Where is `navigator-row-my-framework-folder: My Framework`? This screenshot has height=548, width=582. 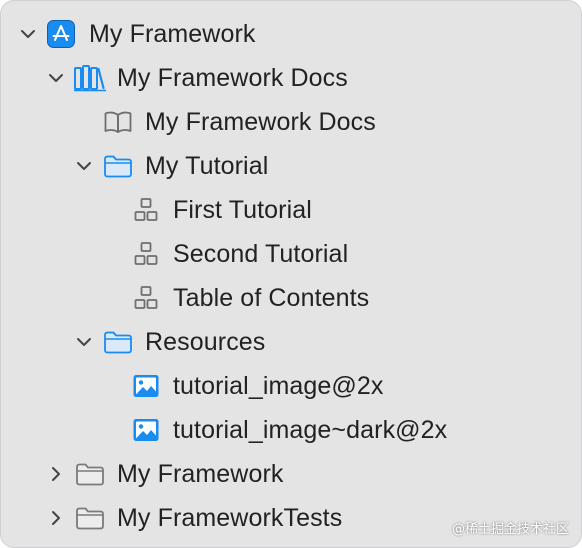 navigator-row-my-framework-folder: My Framework is located at coordinates (291, 474).